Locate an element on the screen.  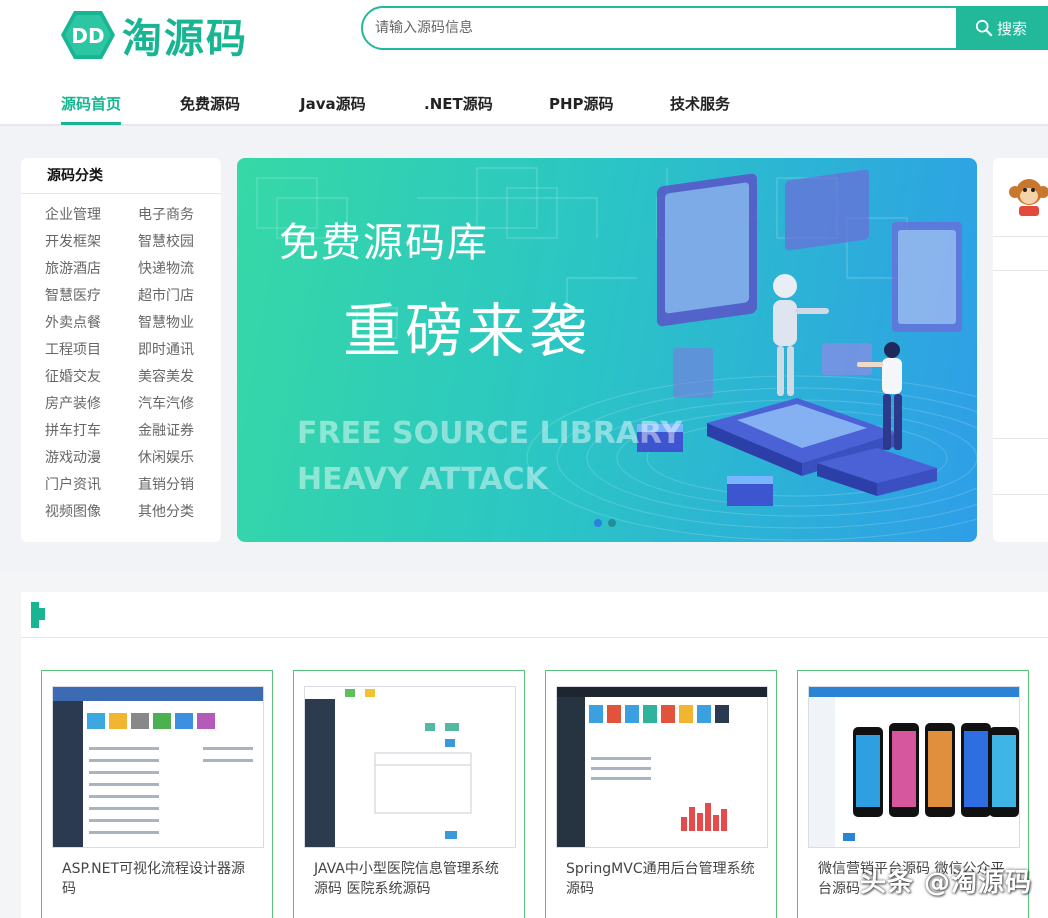
category-item: 超市门店 is located at coordinates (178, 296).